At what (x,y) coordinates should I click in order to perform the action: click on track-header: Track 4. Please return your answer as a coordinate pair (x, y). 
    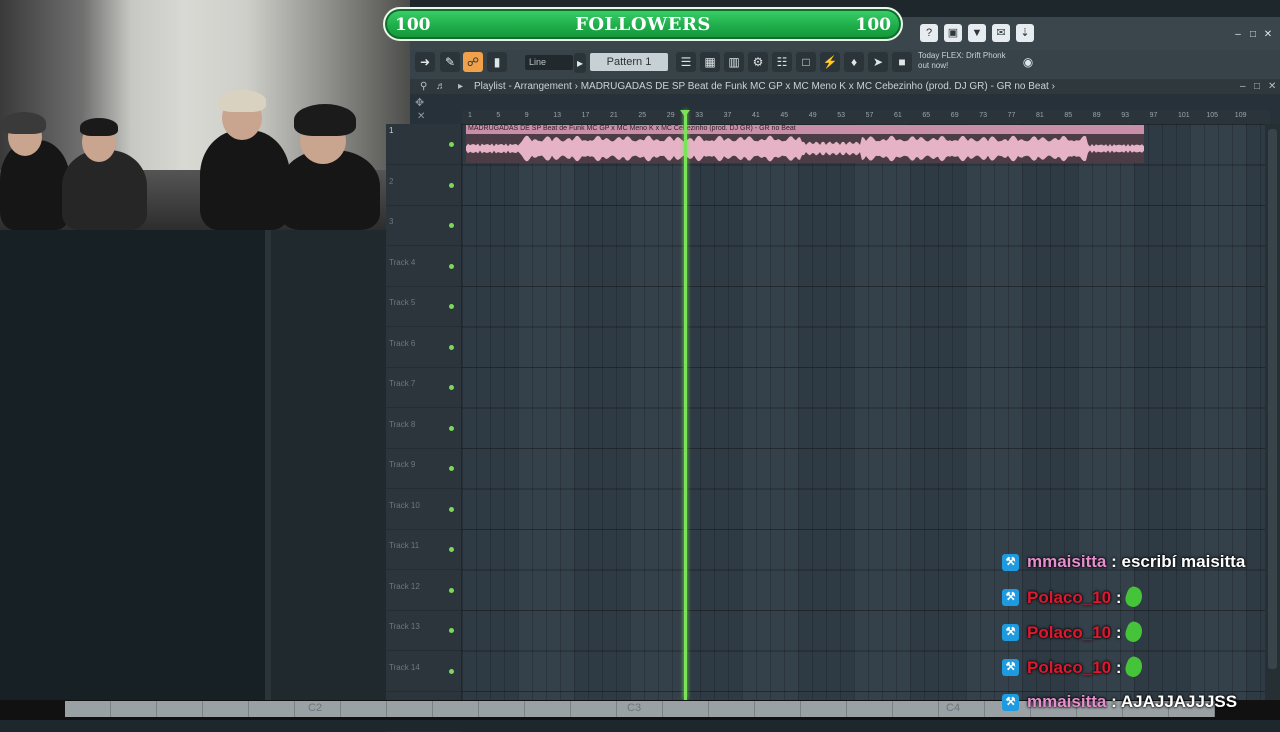
    Looking at the image, I should click on (423, 266).